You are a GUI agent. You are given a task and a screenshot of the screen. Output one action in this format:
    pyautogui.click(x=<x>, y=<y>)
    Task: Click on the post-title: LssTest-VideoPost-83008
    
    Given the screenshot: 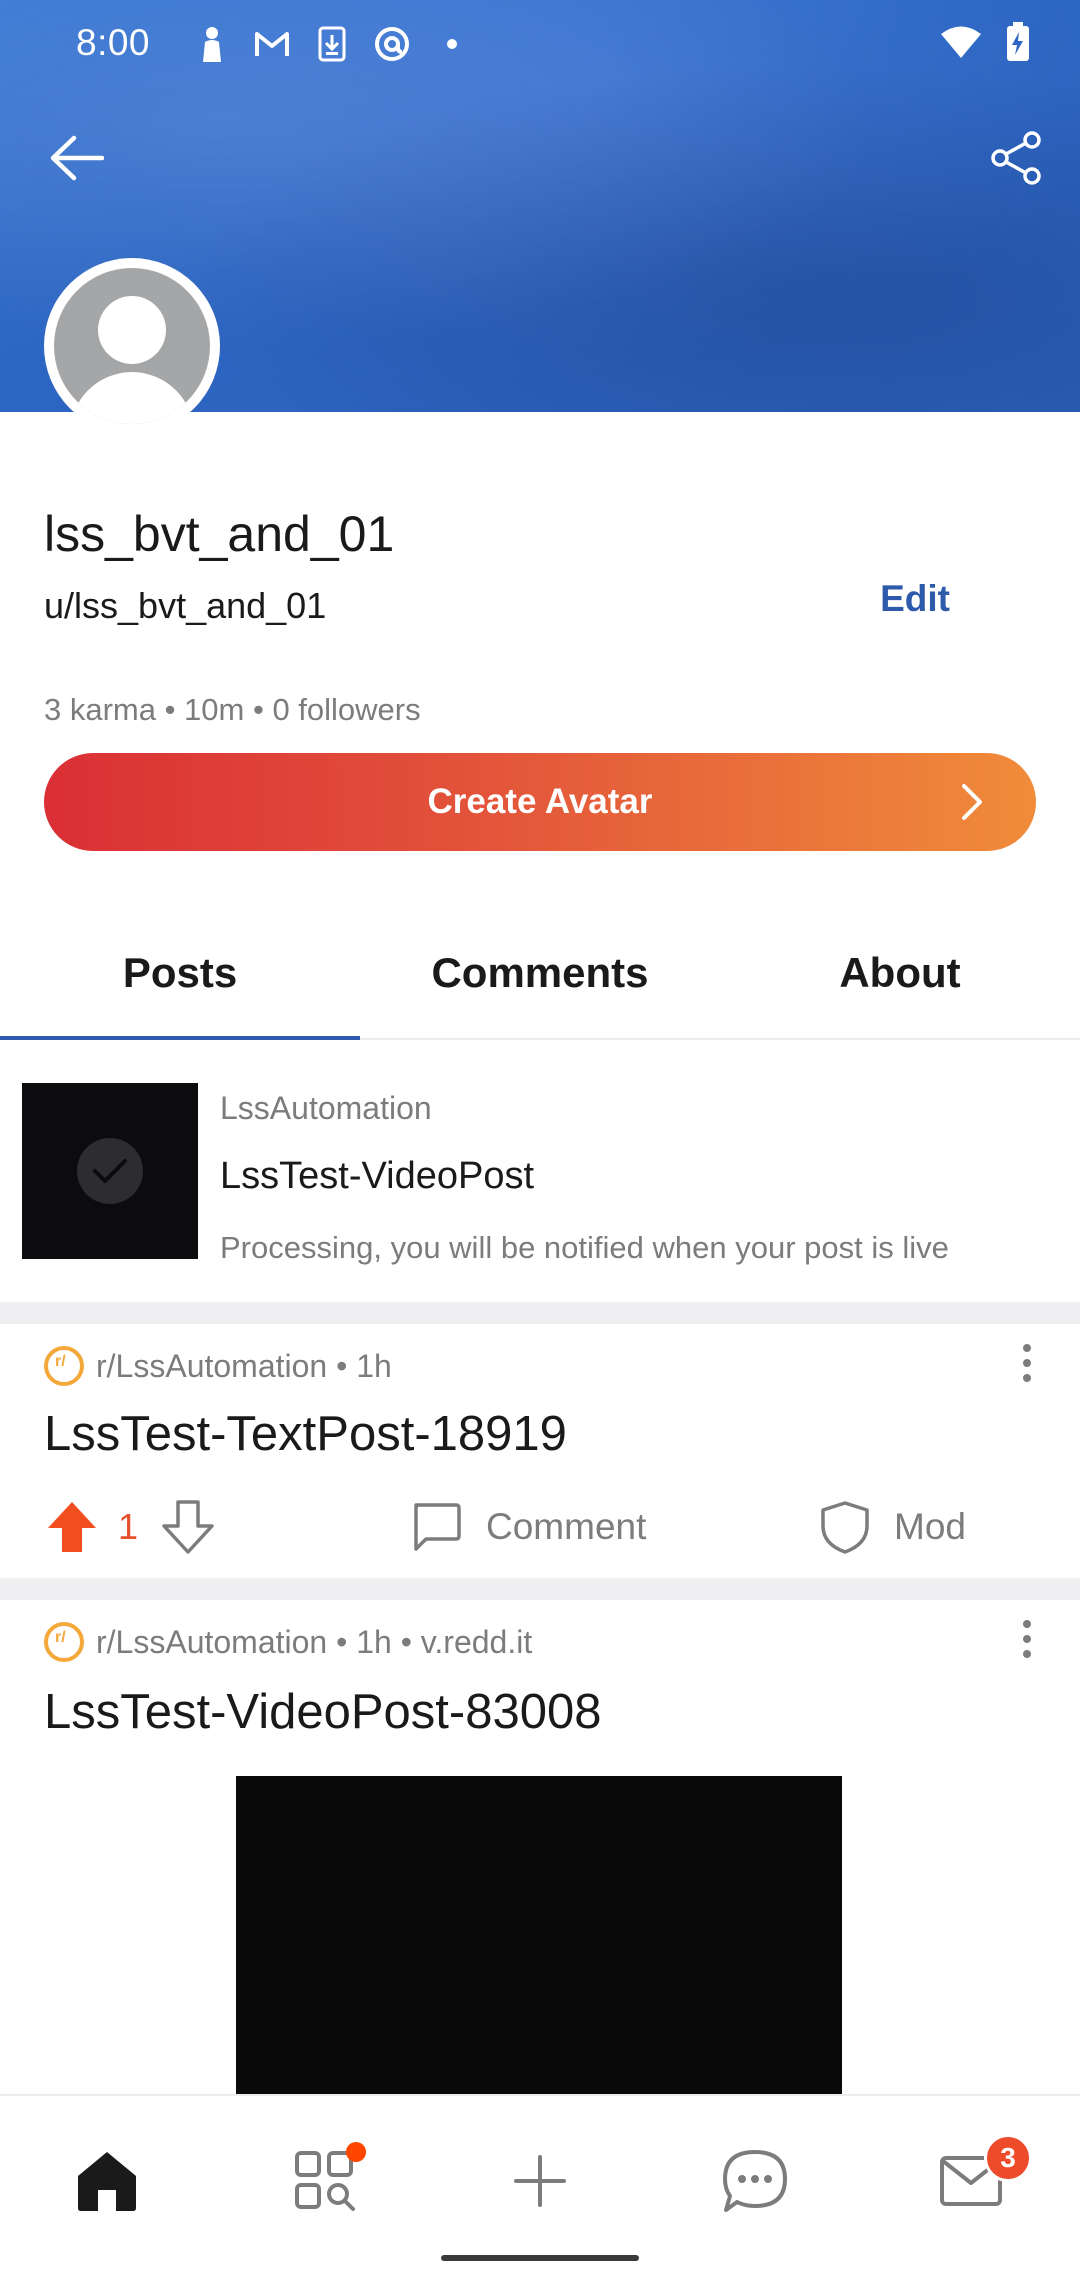 What is the action you would take?
    pyautogui.click(x=323, y=1712)
    